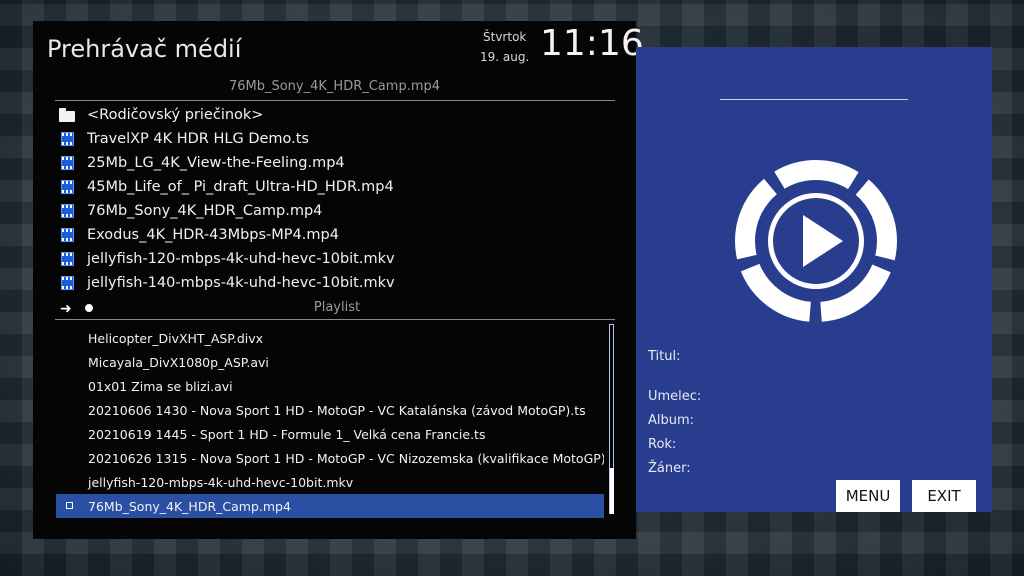 Image resolution: width=1024 pixels, height=576 pixels. I want to click on year-label: Rok:, so click(662, 444).